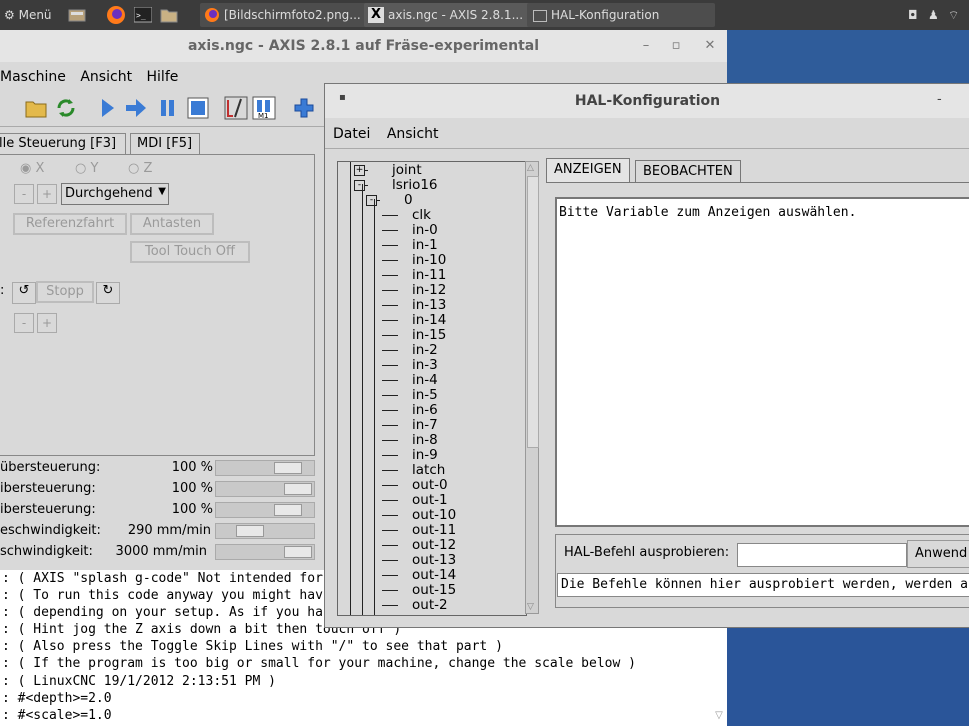 Image resolution: width=969 pixels, height=726 pixels. What do you see at coordinates (136, 108) in the screenshot?
I see `step-icon` at bounding box center [136, 108].